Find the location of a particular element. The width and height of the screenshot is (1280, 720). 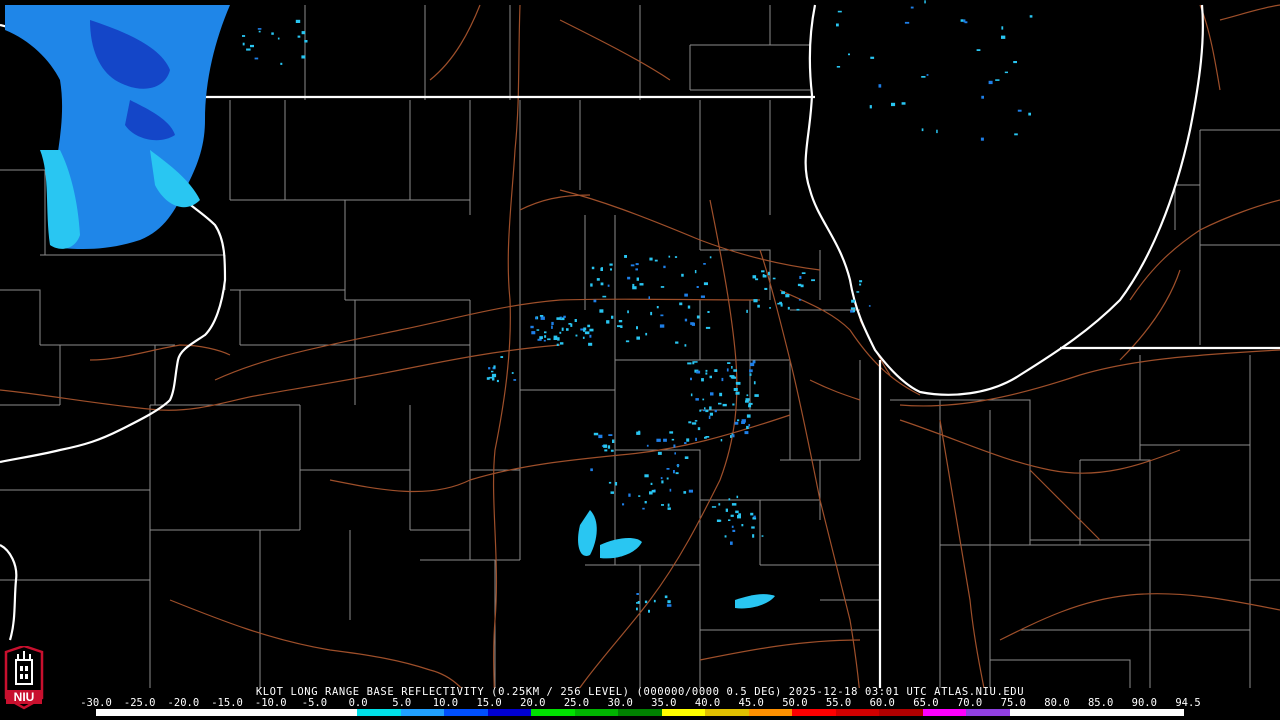

scale-label: 55.0 is located at coordinates (838, 703).